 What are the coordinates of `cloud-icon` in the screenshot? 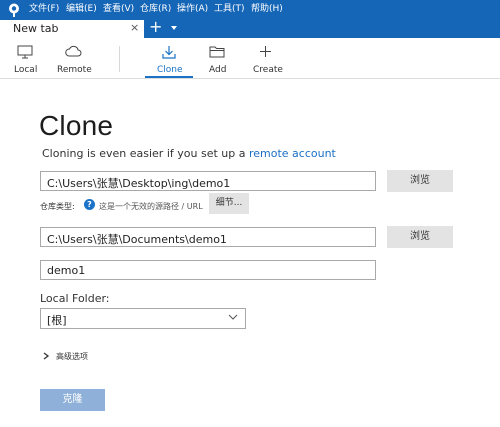 It's located at (73, 51).